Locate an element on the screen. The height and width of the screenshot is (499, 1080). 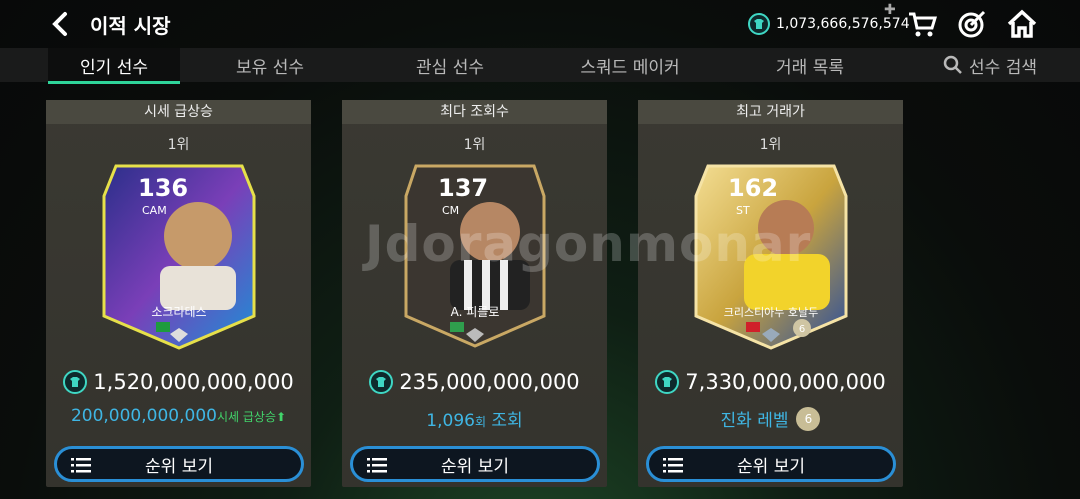
player-price: 1,520,000,000,000 is located at coordinates (193, 382).